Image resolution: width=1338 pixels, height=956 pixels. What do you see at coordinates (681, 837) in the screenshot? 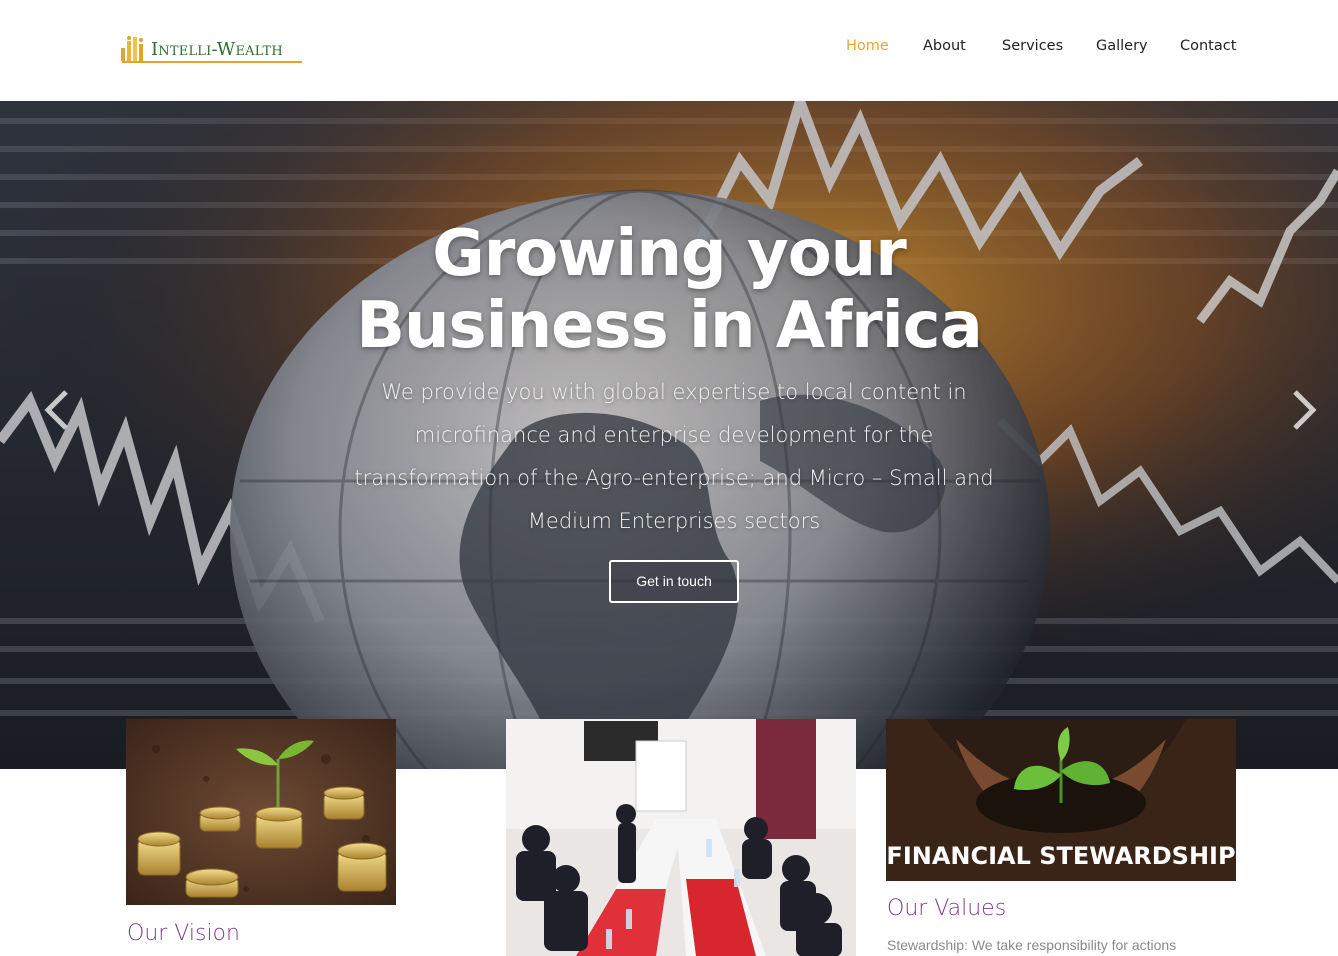
I see `training-session-image` at bounding box center [681, 837].